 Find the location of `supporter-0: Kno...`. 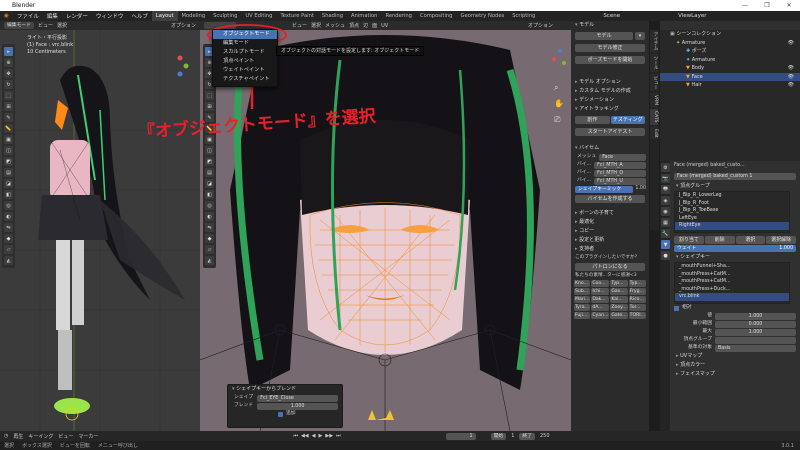

supporter-0: Kno... is located at coordinates (582, 283).